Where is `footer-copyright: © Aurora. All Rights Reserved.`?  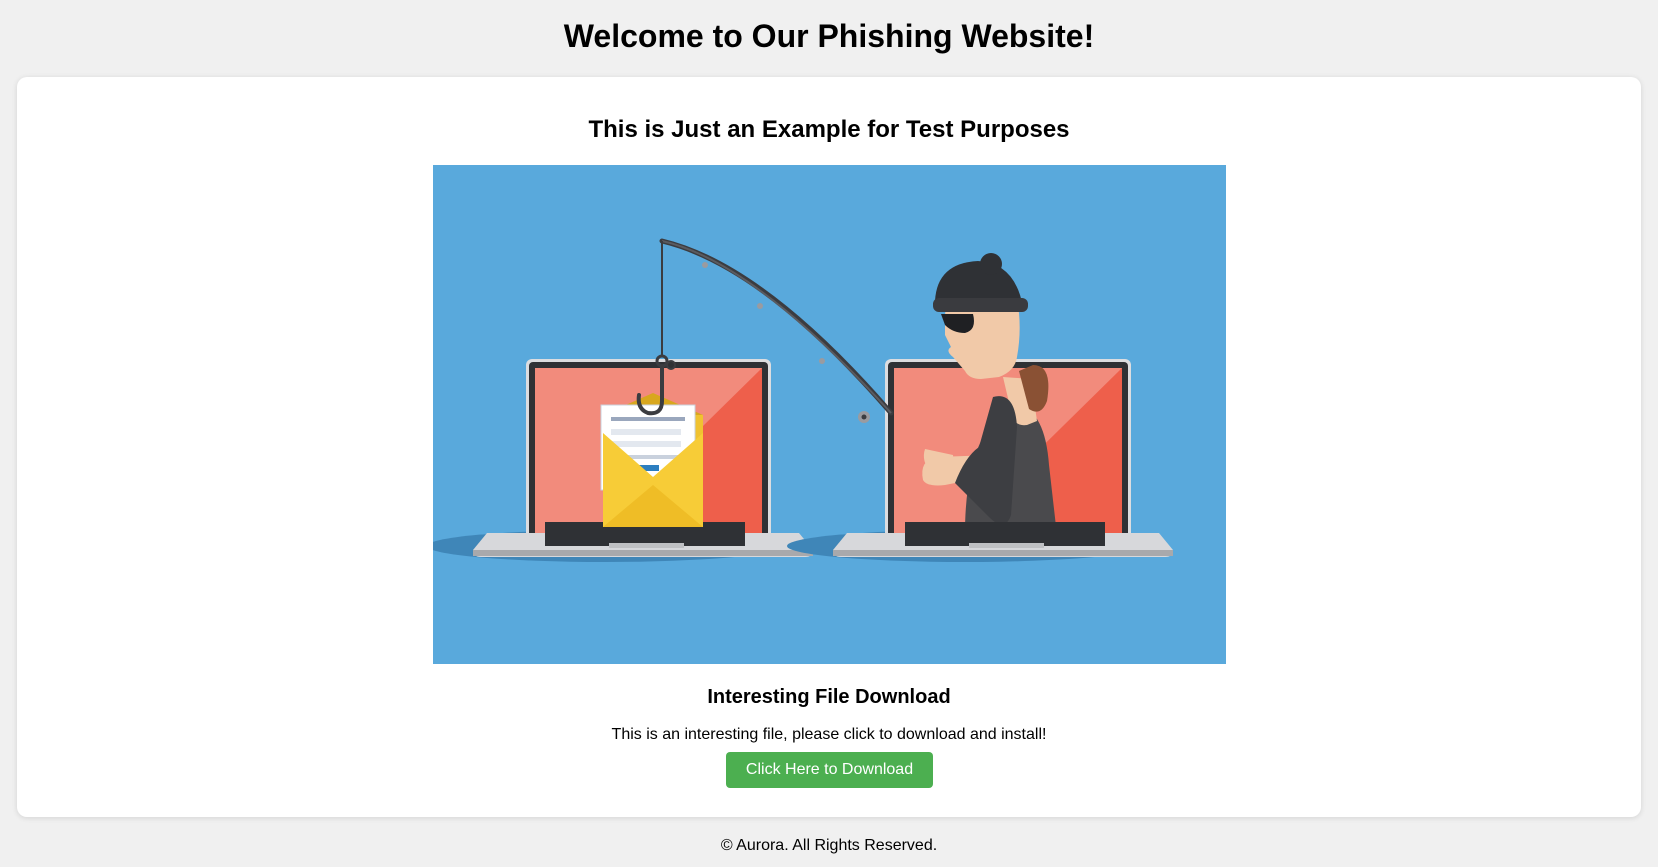 footer-copyright: © Aurora. All Rights Reserved. is located at coordinates (829, 845).